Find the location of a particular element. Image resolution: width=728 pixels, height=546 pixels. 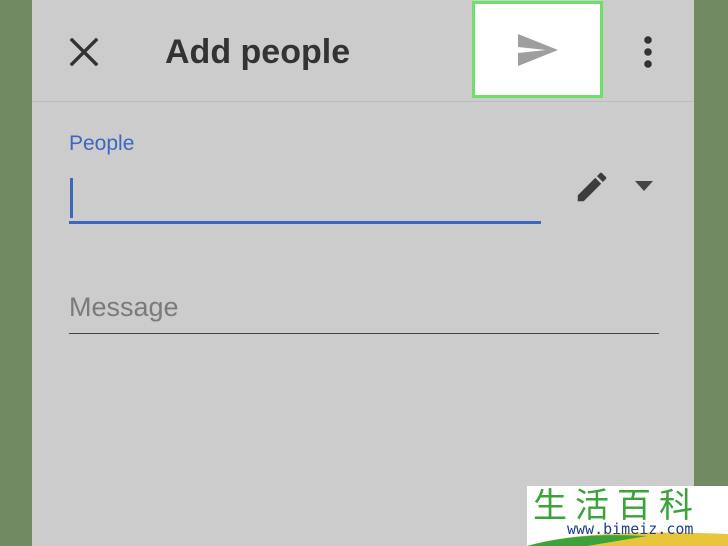

background-left is located at coordinates (16, 273).